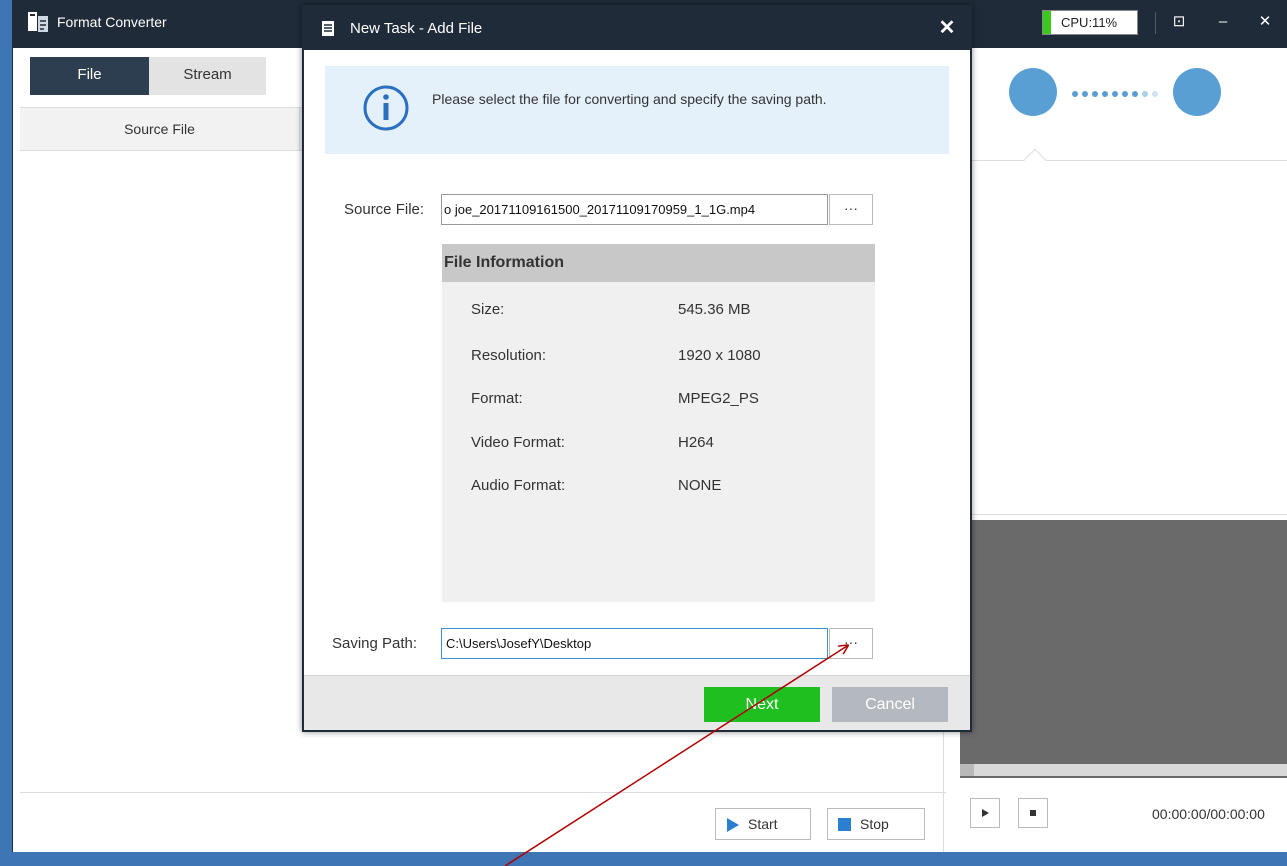 The height and width of the screenshot is (866, 1287). What do you see at coordinates (637, 28) in the screenshot?
I see `dialog-titlebar: New Task - Add File ✕` at bounding box center [637, 28].